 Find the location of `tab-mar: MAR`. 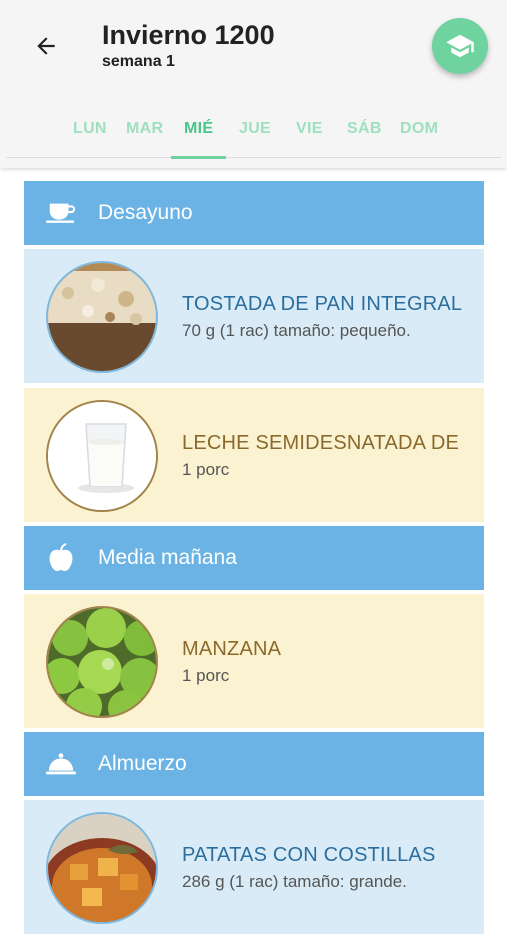

tab-mar: MAR is located at coordinates (144, 129).